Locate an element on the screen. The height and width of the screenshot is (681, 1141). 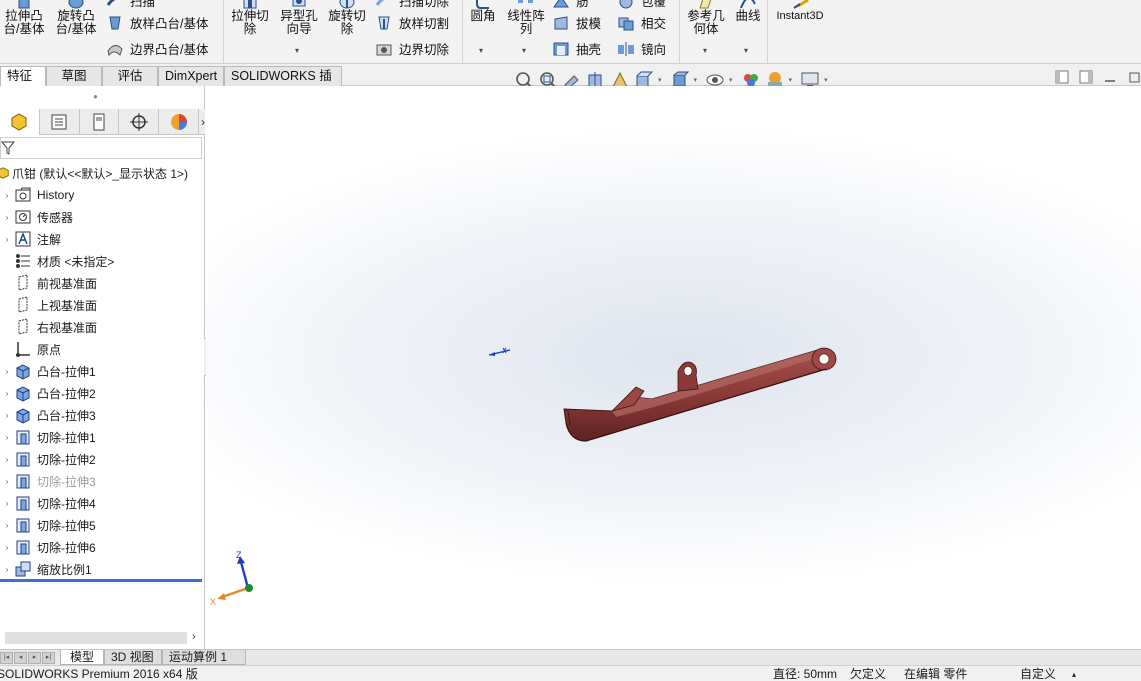
revolve-cut-button: 旋转切 除 is located at coordinates (347, 18).